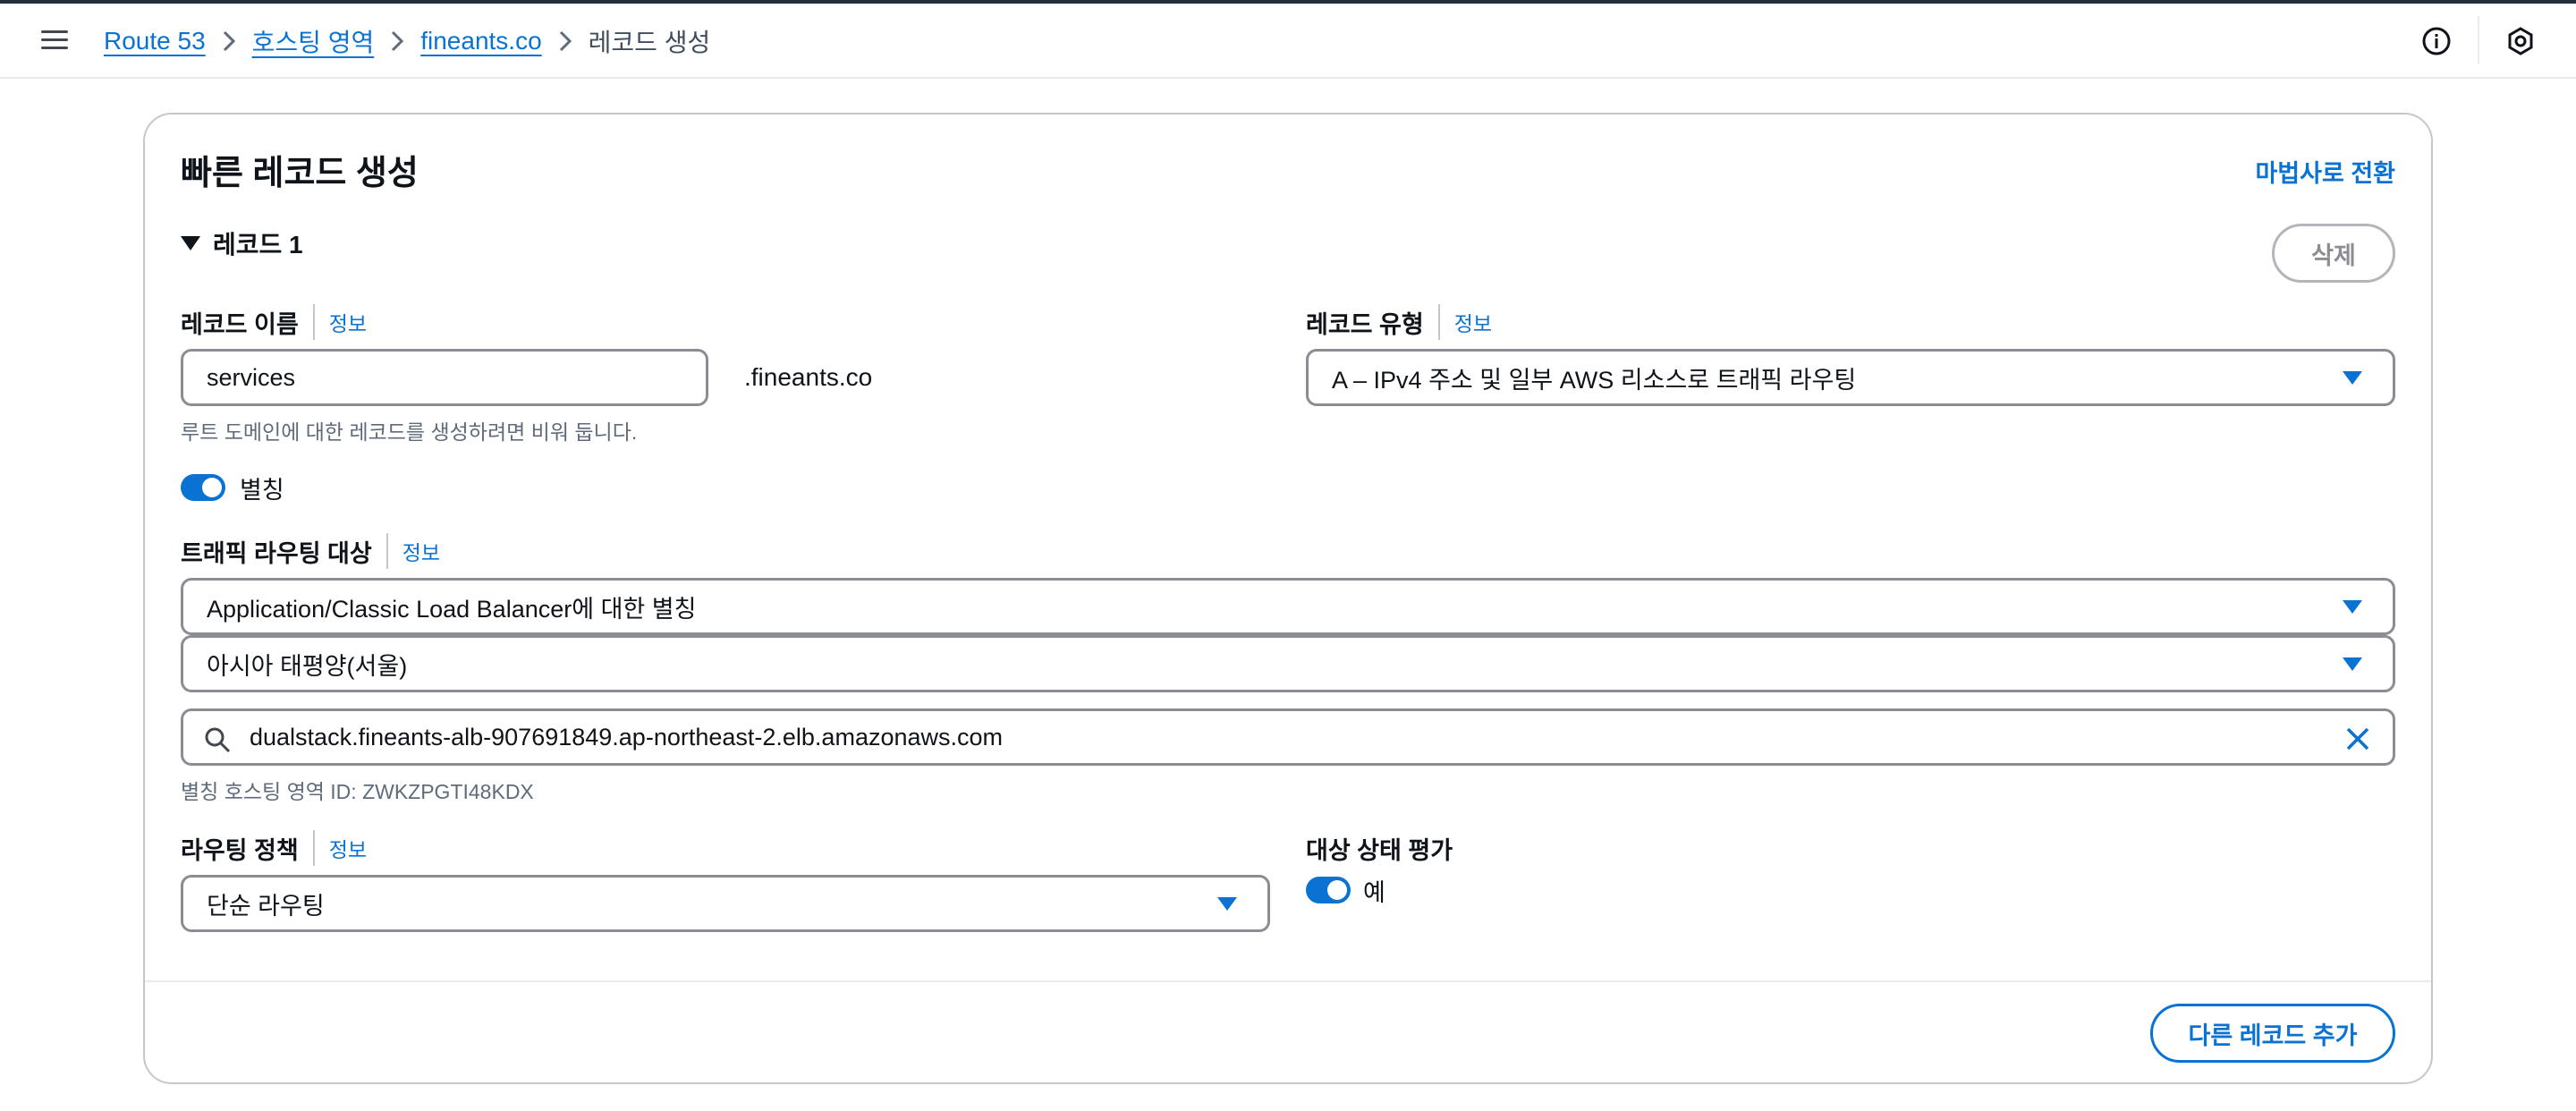 The image size is (2576, 1111). I want to click on domain-suffix: .fineants.co, so click(808, 377).